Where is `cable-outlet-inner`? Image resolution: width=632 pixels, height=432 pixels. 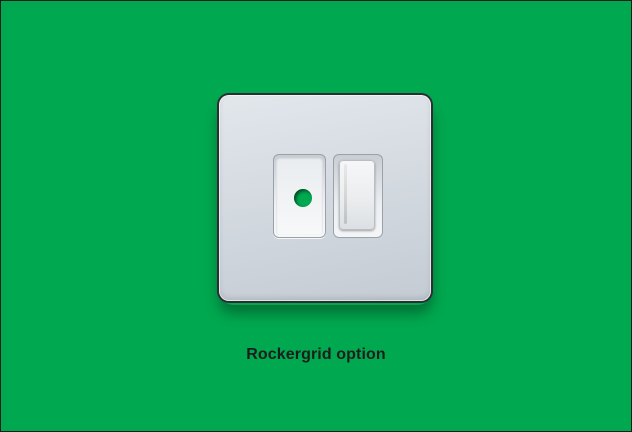
cable-outlet-inner is located at coordinates (299, 196).